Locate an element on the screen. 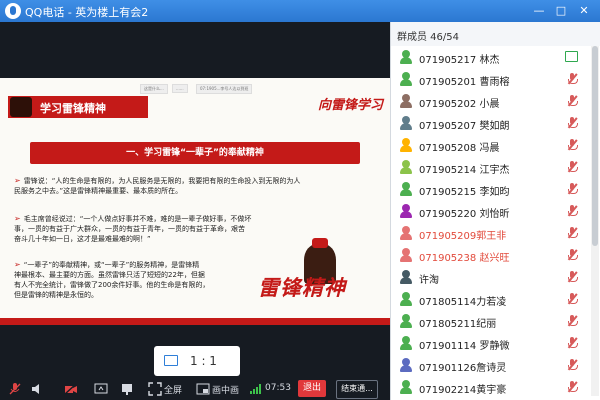  member-row: 071905238 赵兴旺 is located at coordinates (488, 255).